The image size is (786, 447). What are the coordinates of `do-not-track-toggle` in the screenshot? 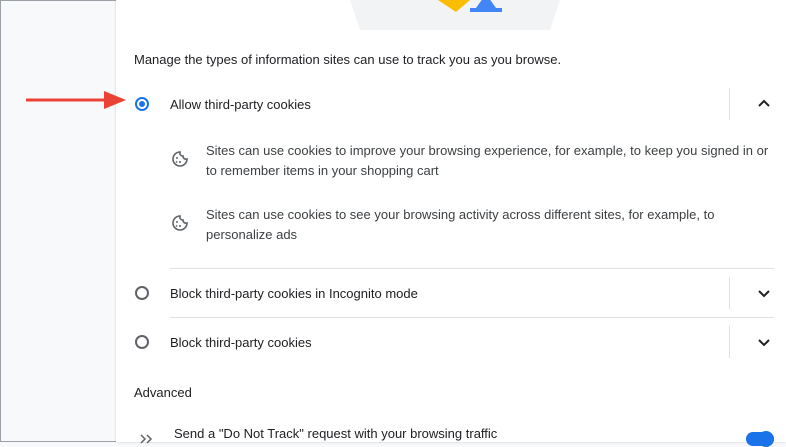 It's located at (760, 439).